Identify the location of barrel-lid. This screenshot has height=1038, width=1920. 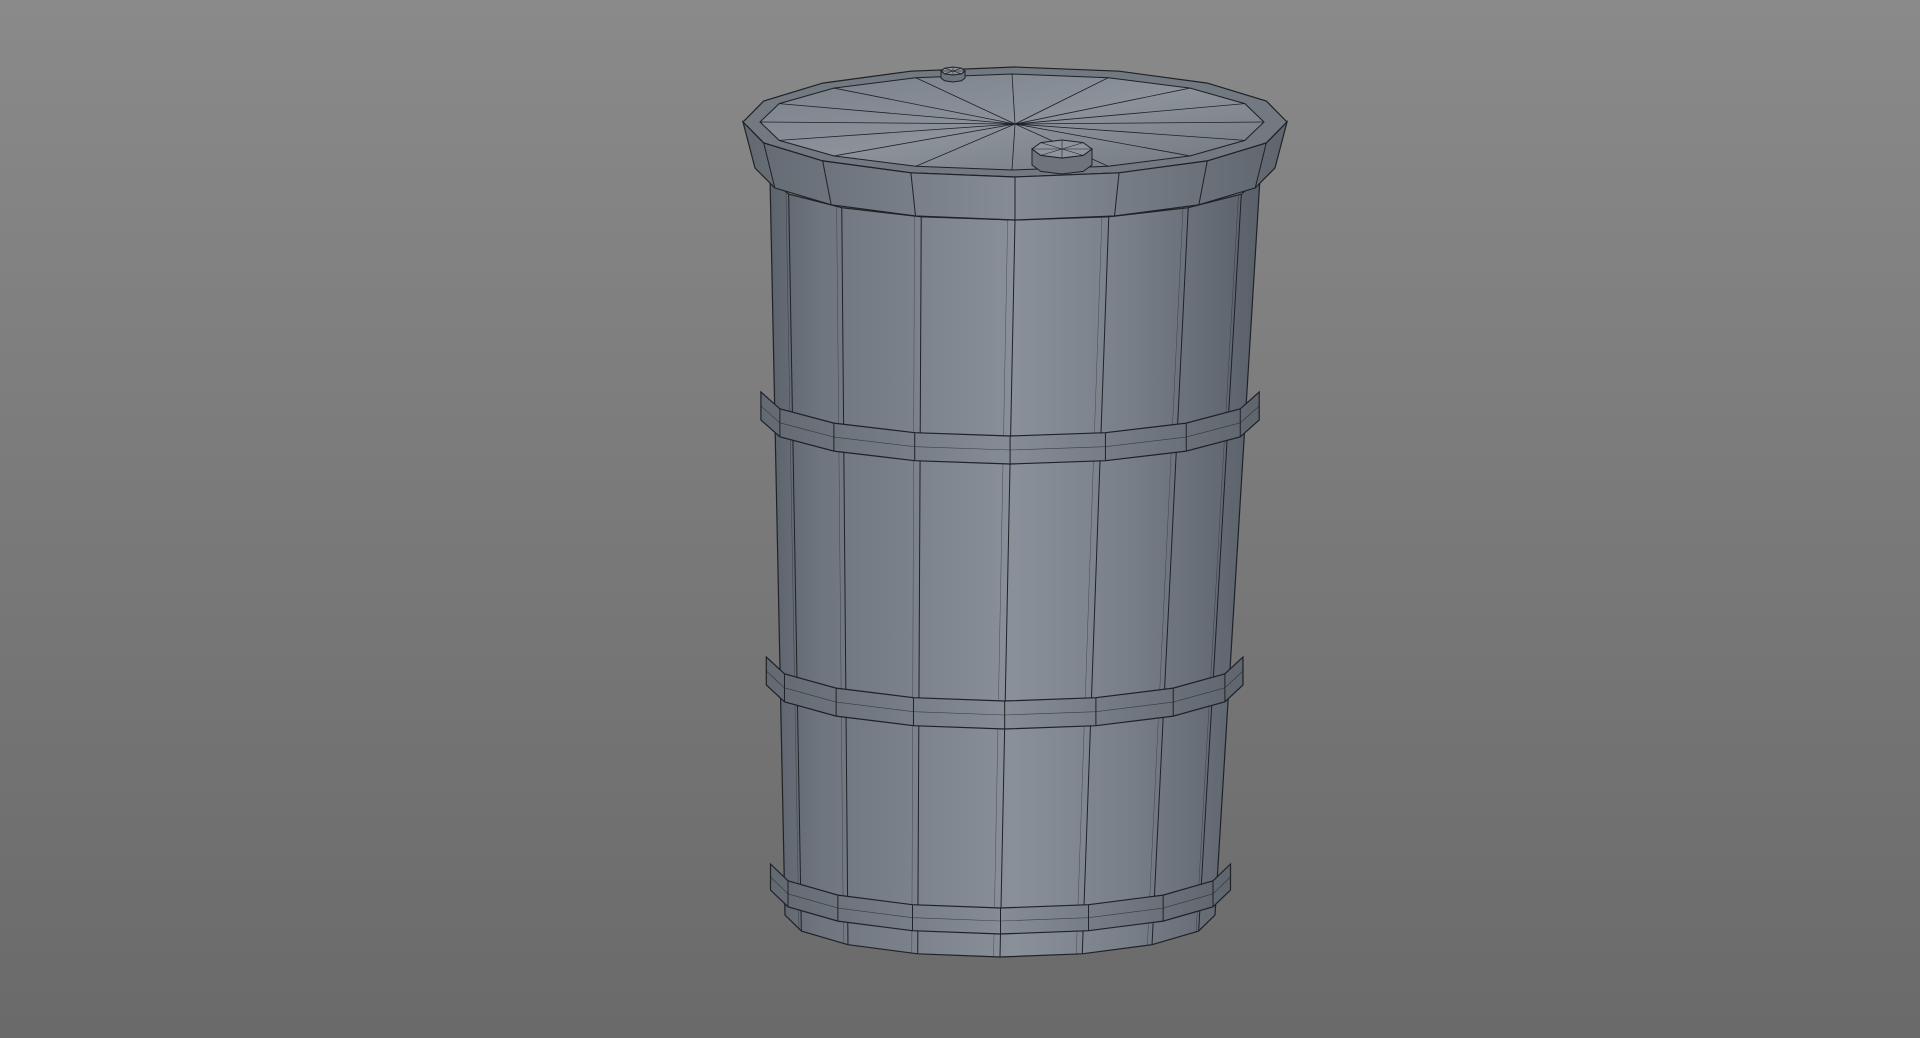
(1015, 143).